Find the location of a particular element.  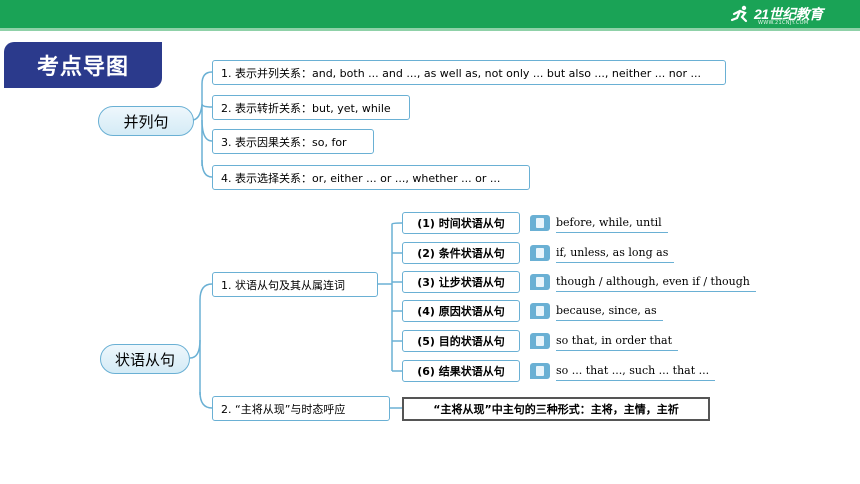

adverbial-branch-1: 1. 状语从句及其从属连词 is located at coordinates (295, 284).